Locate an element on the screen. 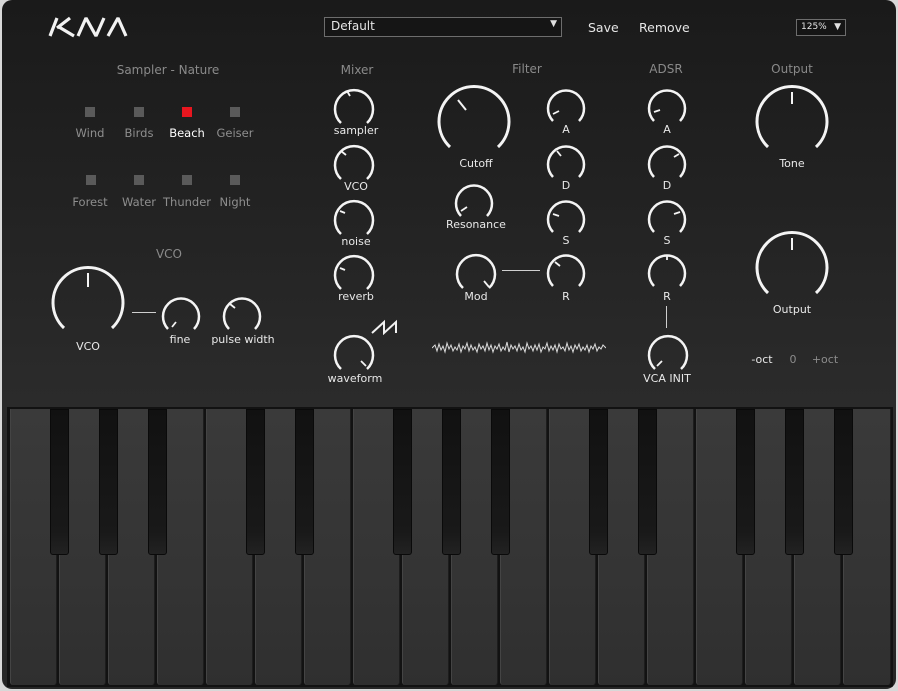 Image resolution: width=898 pixels, height=691 pixels. pad-wind is located at coordinates (90, 112).